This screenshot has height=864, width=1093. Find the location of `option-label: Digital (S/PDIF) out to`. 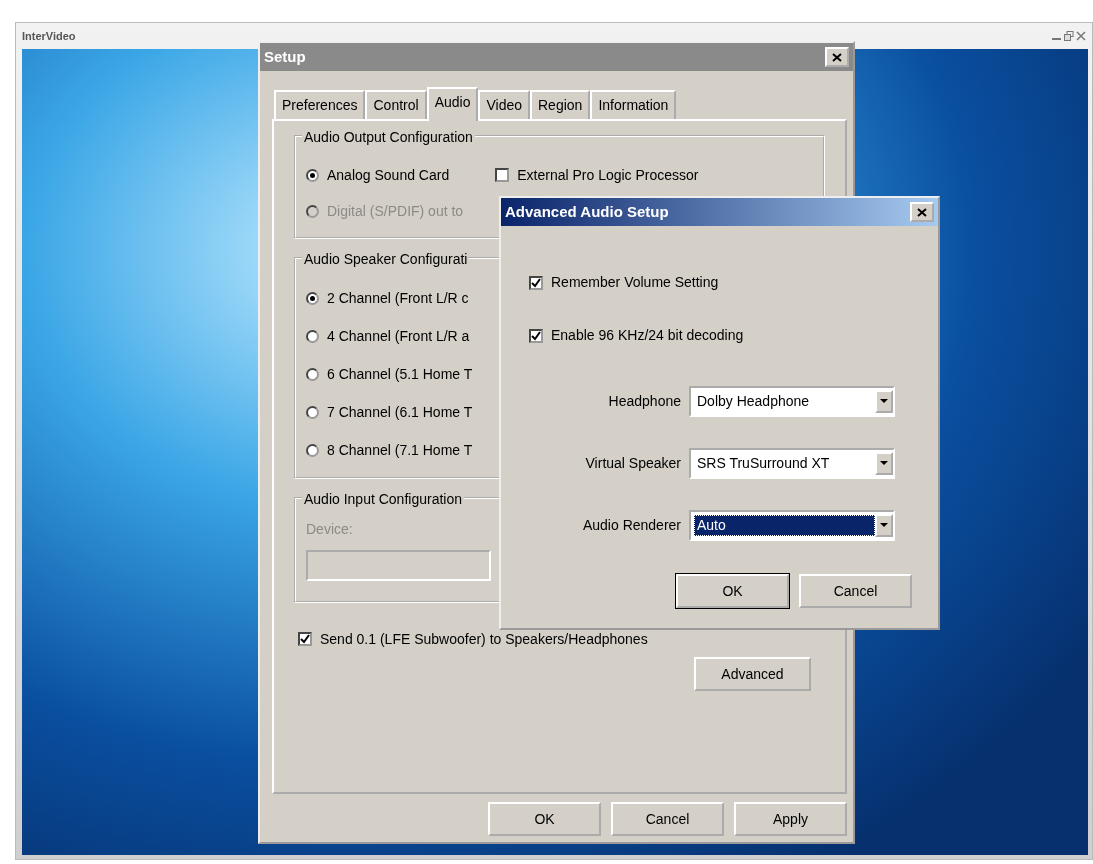

option-label: Digital (S/PDIF) out to is located at coordinates (395, 211).